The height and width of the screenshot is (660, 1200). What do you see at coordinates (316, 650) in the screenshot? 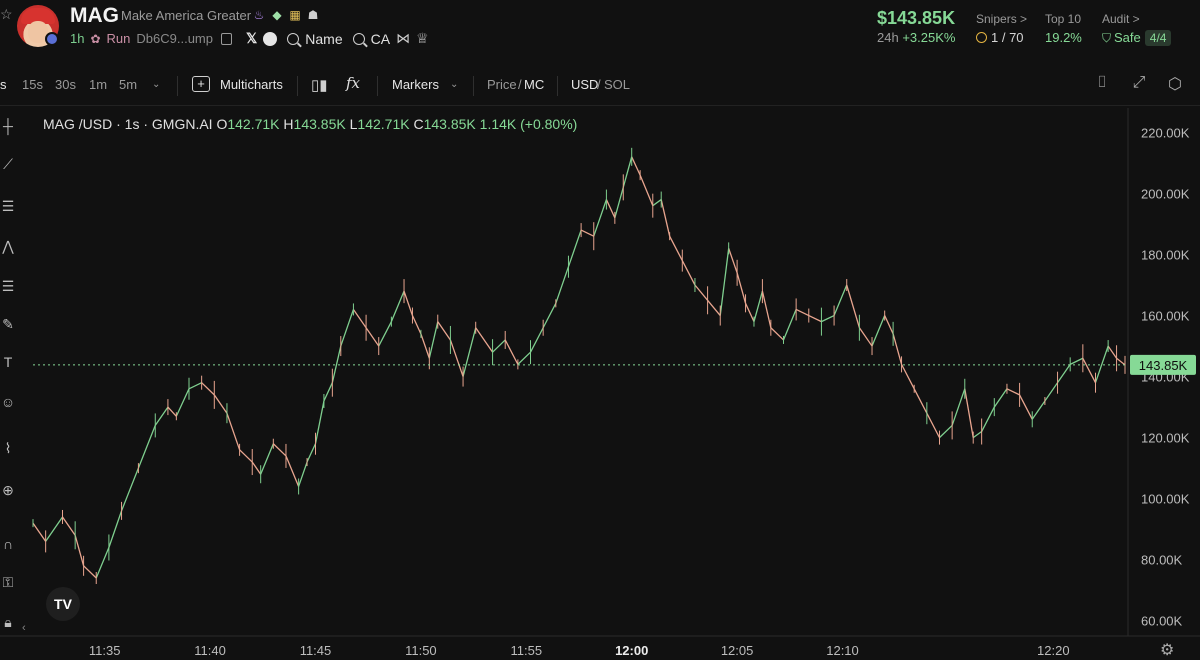
I see `x-tick-label: 11:45` at bounding box center [316, 650].